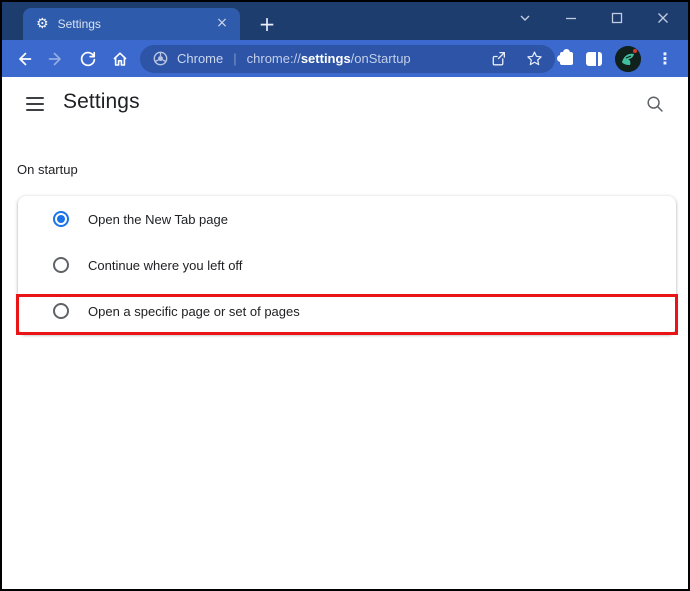  Describe the element at coordinates (42, 24) in the screenshot. I see `settings-gear-icon: ⚙` at that location.